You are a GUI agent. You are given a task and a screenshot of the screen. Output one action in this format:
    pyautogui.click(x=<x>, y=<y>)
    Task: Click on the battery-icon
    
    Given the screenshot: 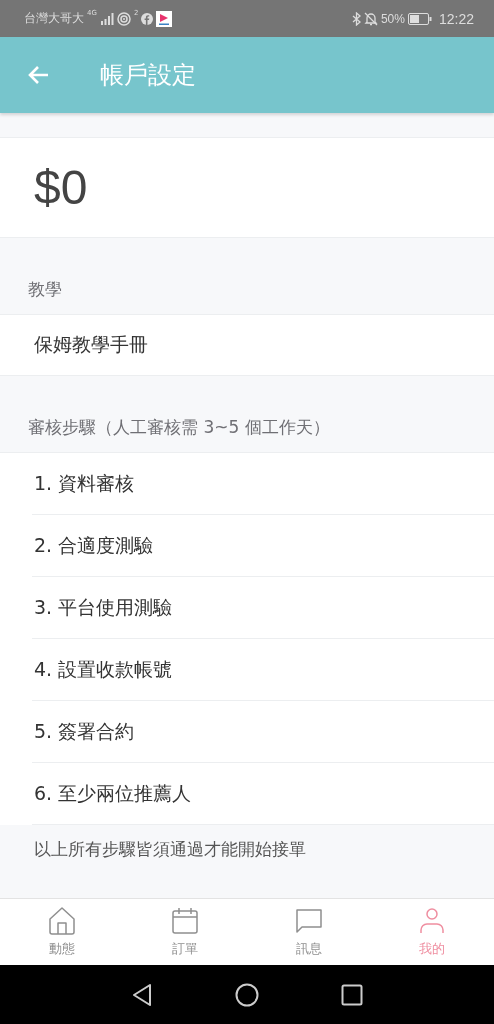 What is the action you would take?
    pyautogui.click(x=419, y=18)
    